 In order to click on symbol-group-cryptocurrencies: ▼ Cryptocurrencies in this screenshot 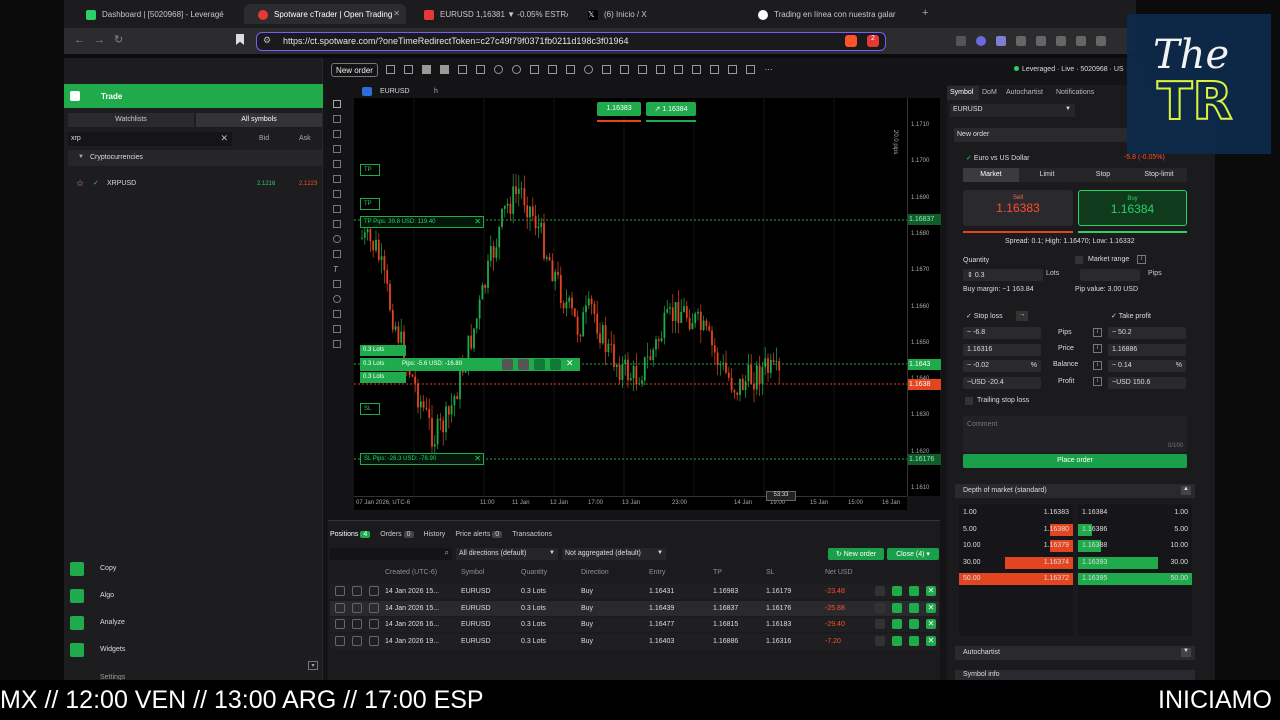, I will do `click(195, 158)`.